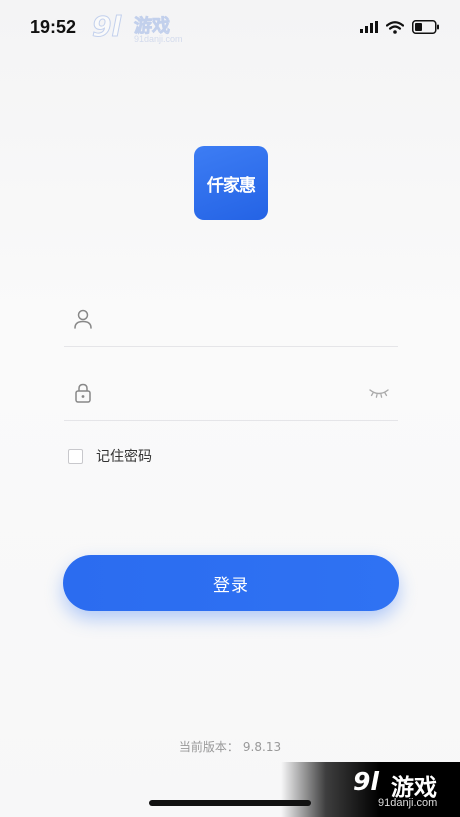  Describe the element at coordinates (408, 803) in the screenshot. I see `watermark-corner-domain: 91danji.com` at that location.